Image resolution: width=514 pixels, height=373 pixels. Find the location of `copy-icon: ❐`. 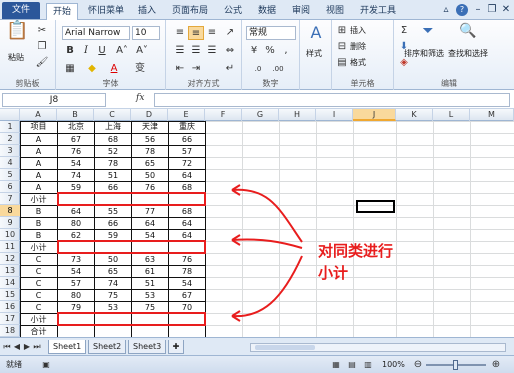

copy-icon: ❐ is located at coordinates (42, 47).